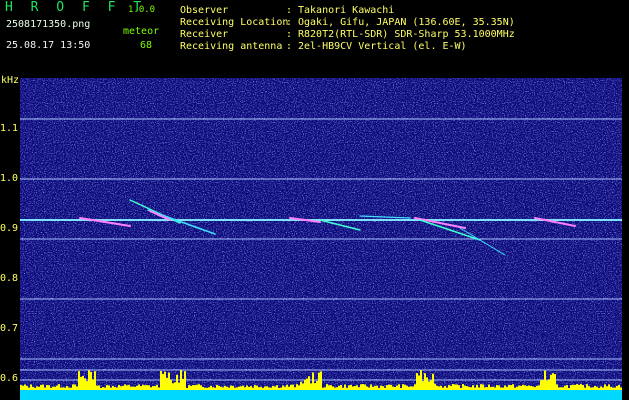 The height and width of the screenshot is (400, 629). I want to click on app-logo: H R O F F T, so click(76, 7).